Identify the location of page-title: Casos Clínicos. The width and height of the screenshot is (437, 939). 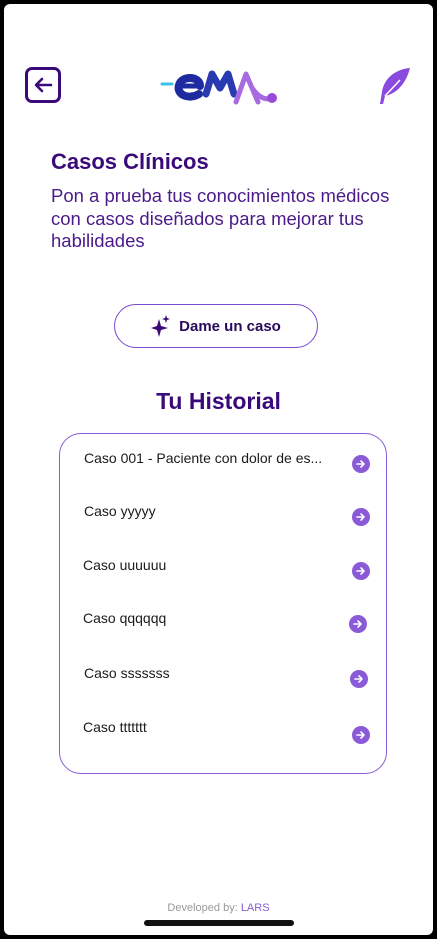
(130, 161).